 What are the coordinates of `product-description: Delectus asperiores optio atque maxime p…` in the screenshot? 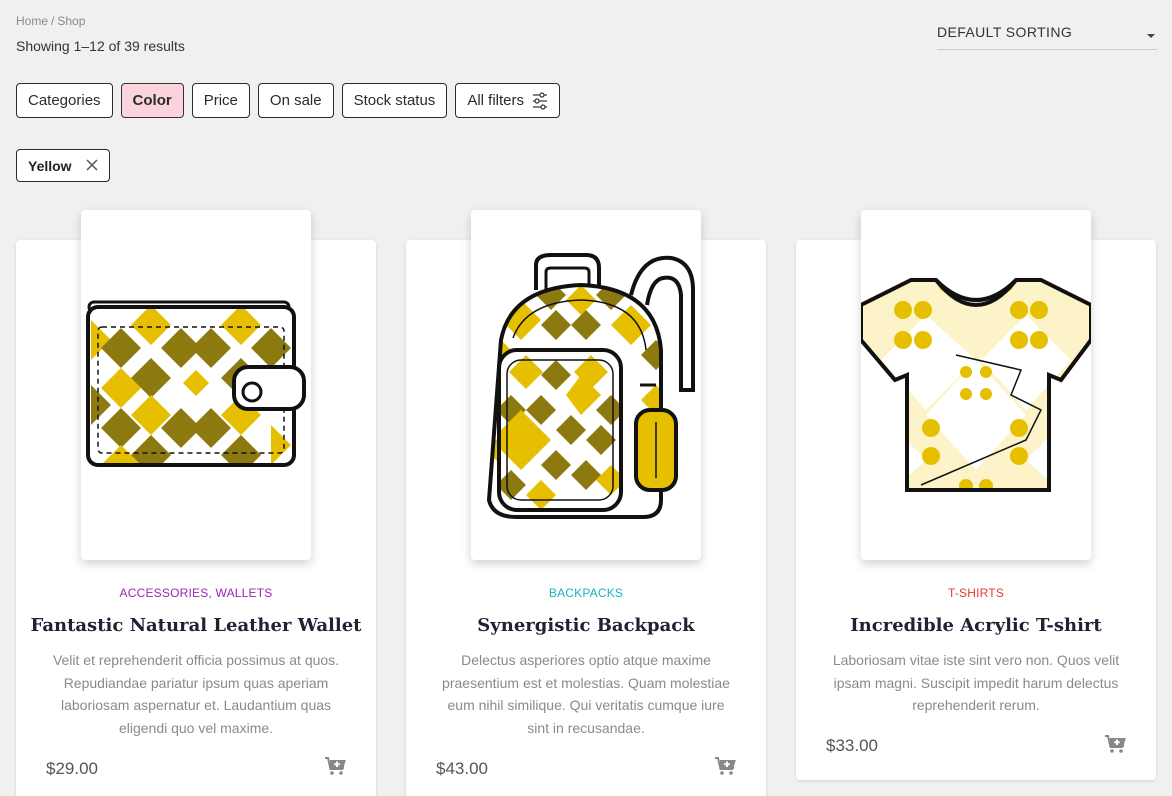 It's located at (586, 694).